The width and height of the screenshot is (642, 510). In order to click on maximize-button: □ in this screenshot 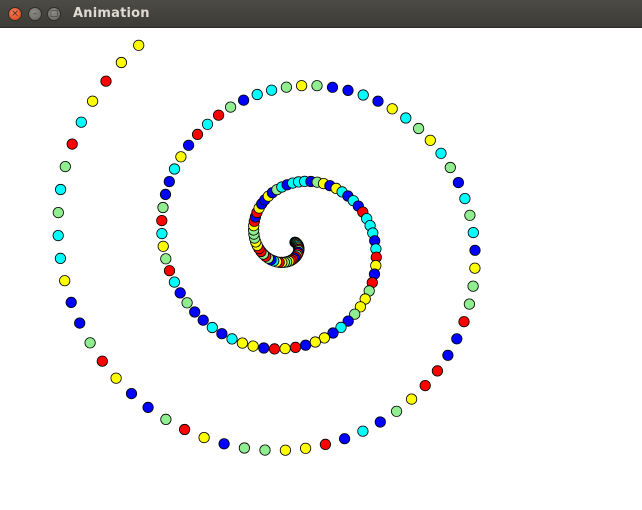, I will do `click(54, 14)`.